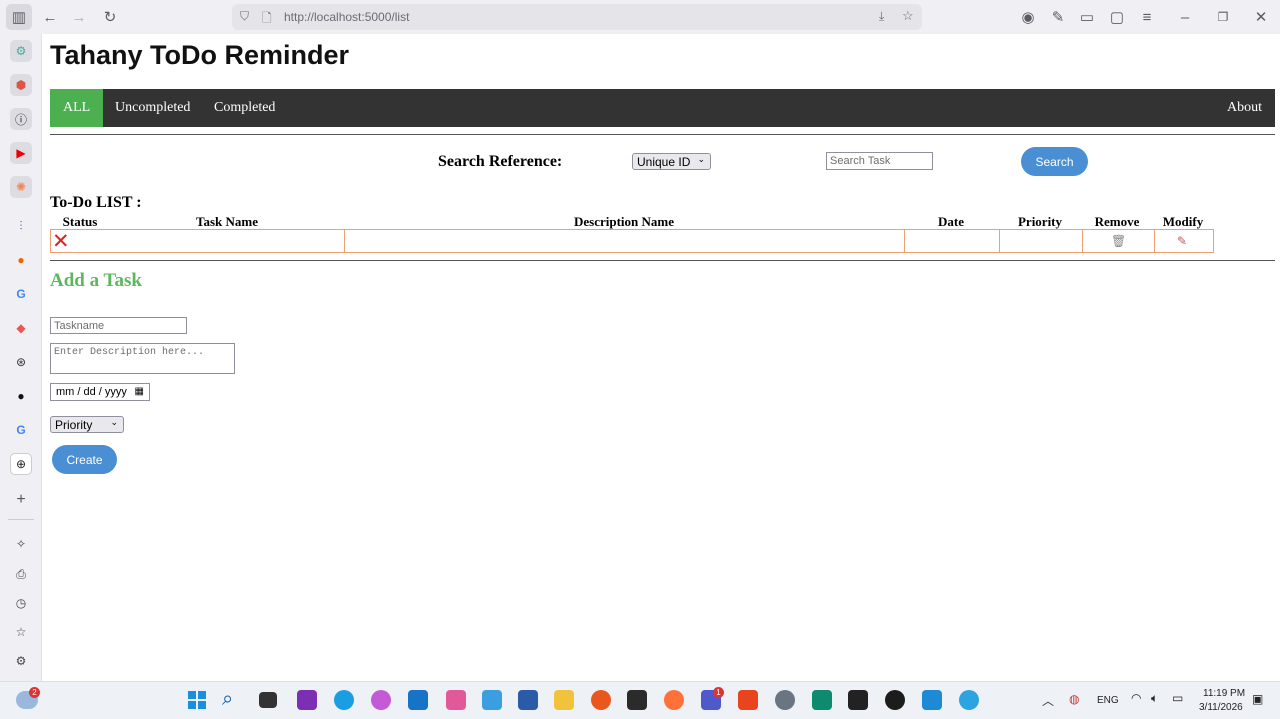 This screenshot has height=719, width=1280. Describe the element at coordinates (895, 700) in the screenshot. I see `media-player-icon` at that location.